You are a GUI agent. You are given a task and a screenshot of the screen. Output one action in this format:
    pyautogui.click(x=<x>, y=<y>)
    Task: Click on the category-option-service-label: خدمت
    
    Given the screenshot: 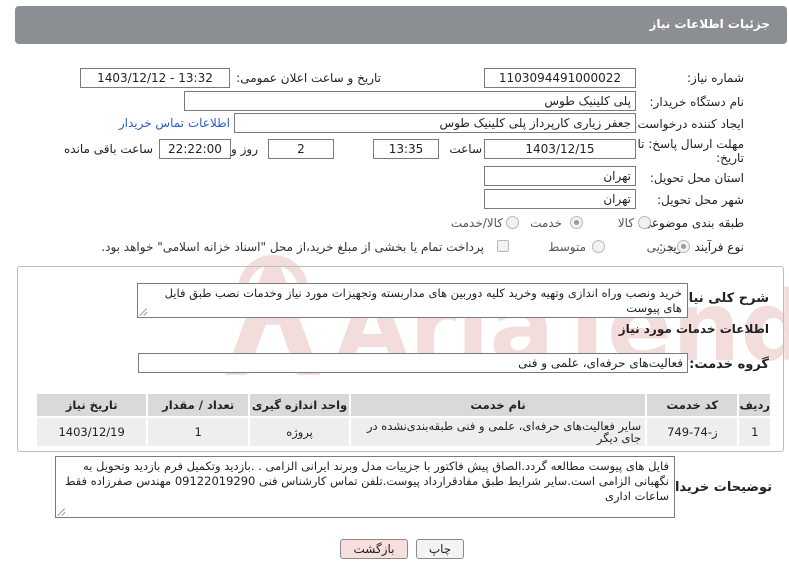 What is the action you would take?
    pyautogui.click(x=546, y=223)
    